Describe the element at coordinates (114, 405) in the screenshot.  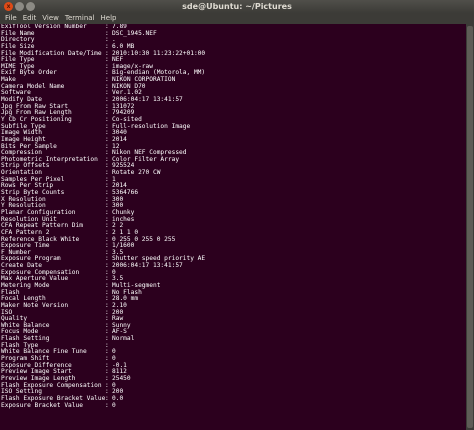
I see `tag-value: 0` at that location.